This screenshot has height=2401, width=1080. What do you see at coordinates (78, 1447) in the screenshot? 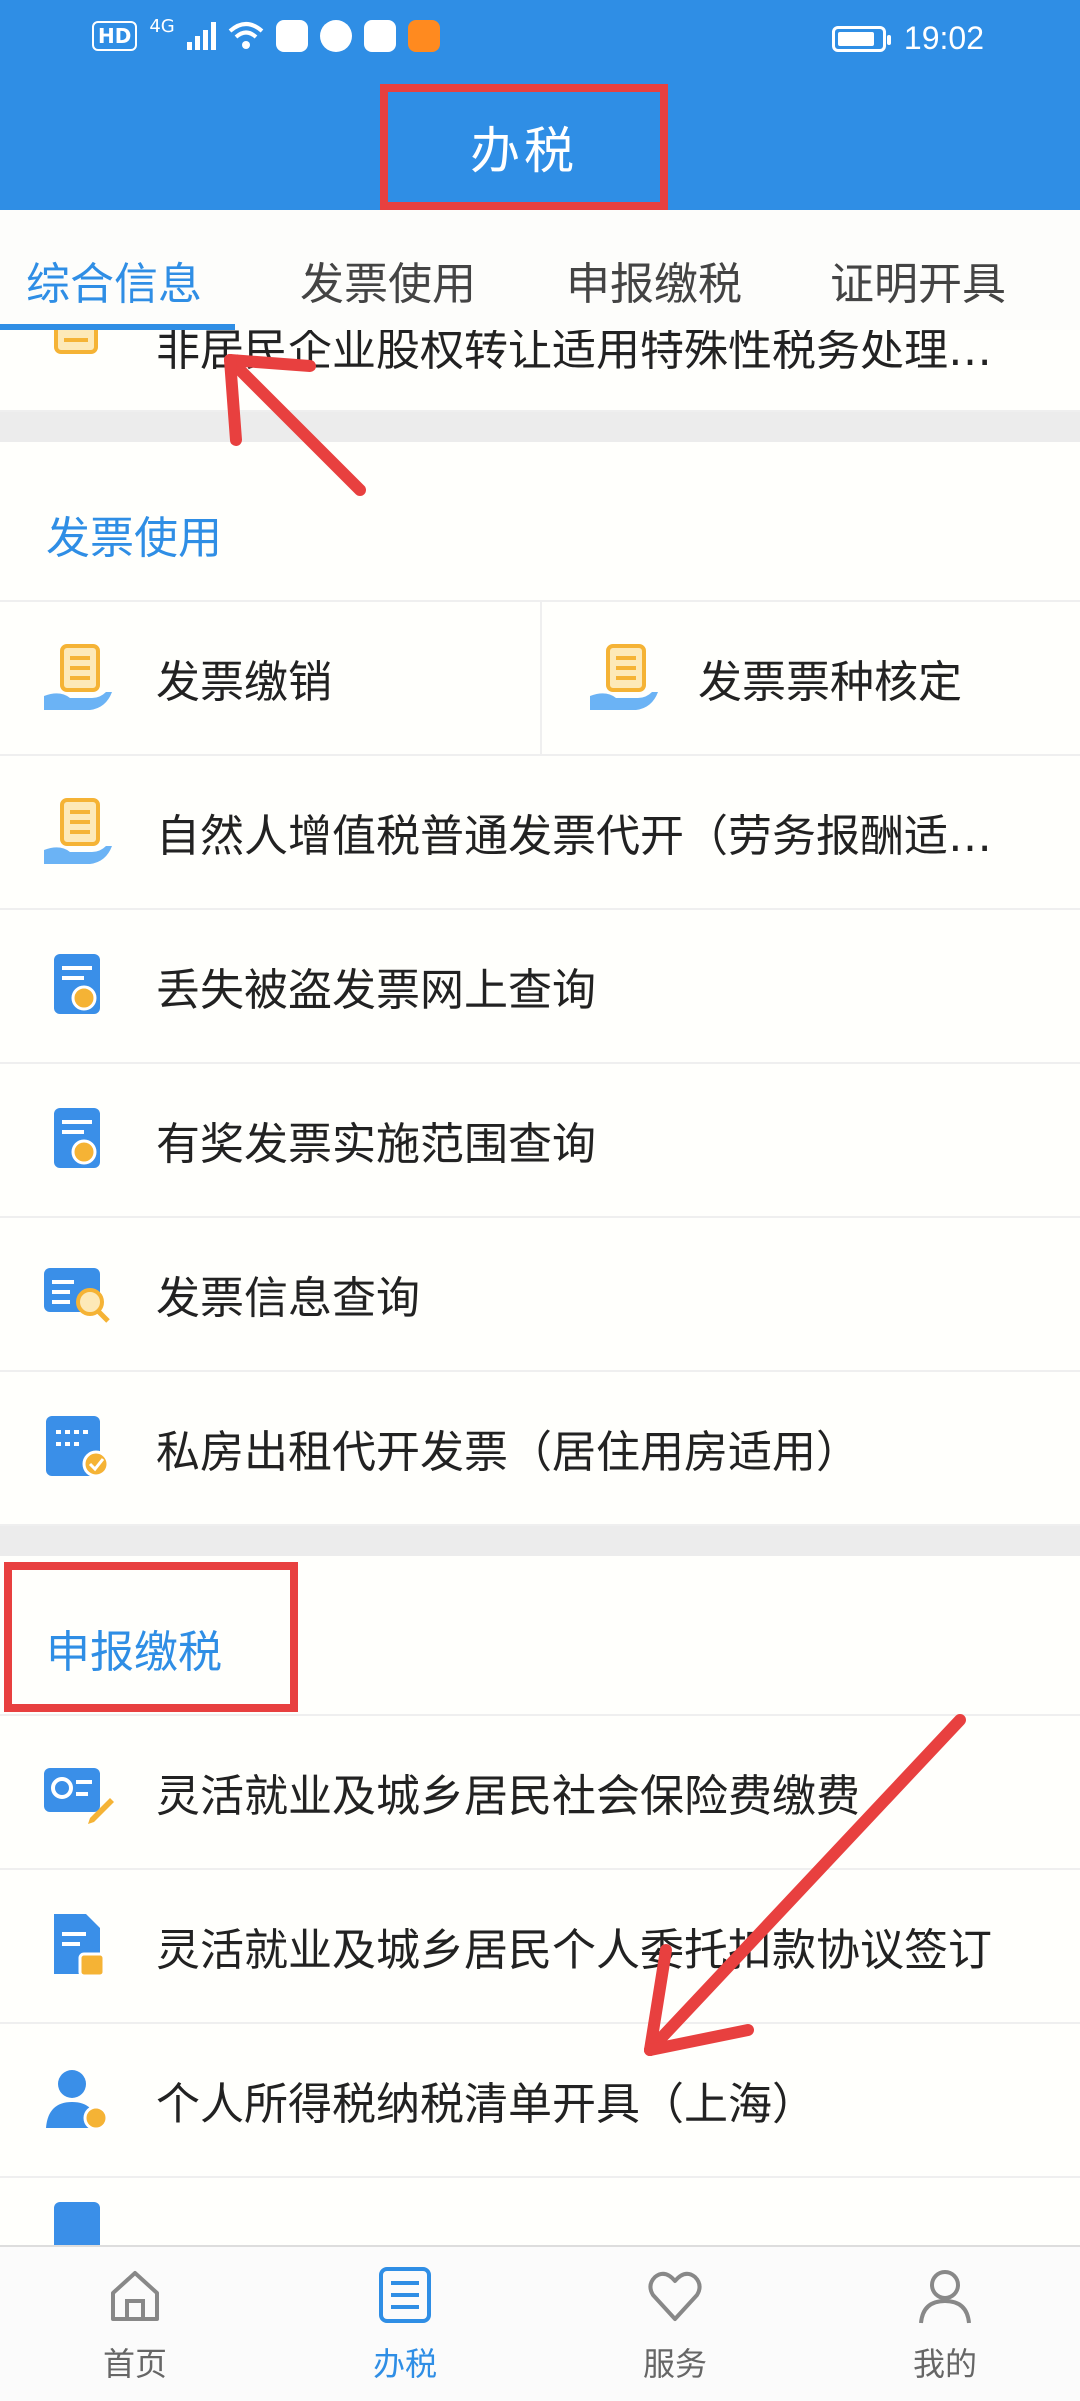
I see `ticket-check-icon` at bounding box center [78, 1447].